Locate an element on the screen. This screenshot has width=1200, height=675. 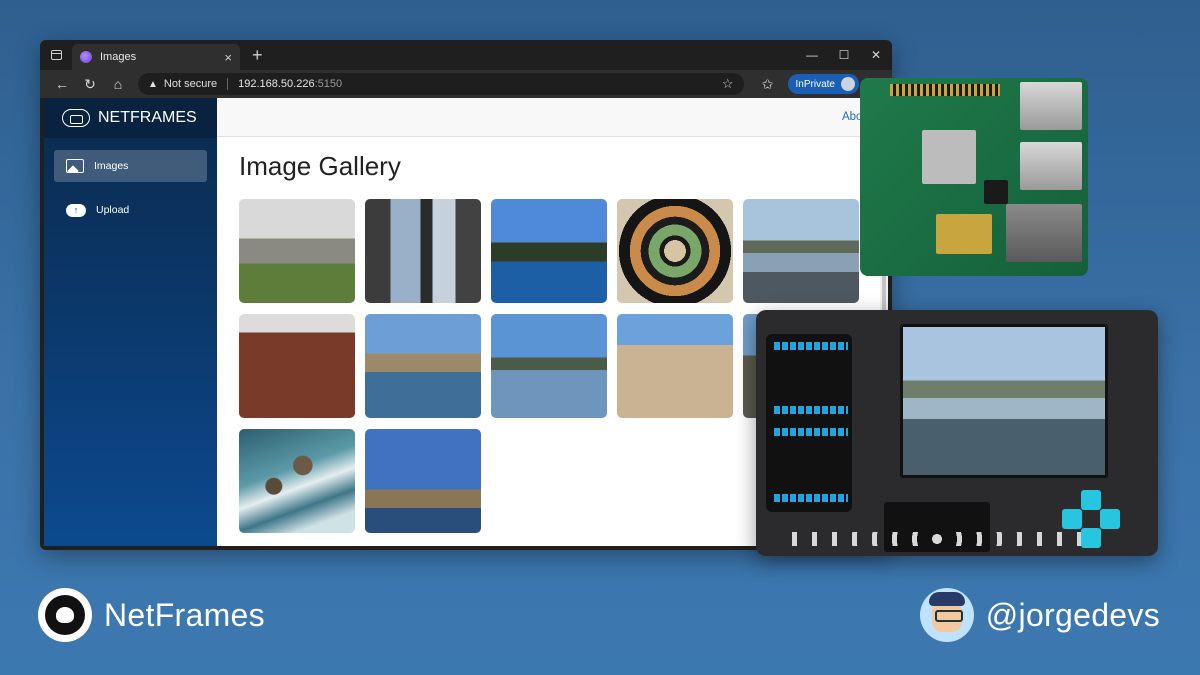
minimize-icon: — is located at coordinates (812, 55).